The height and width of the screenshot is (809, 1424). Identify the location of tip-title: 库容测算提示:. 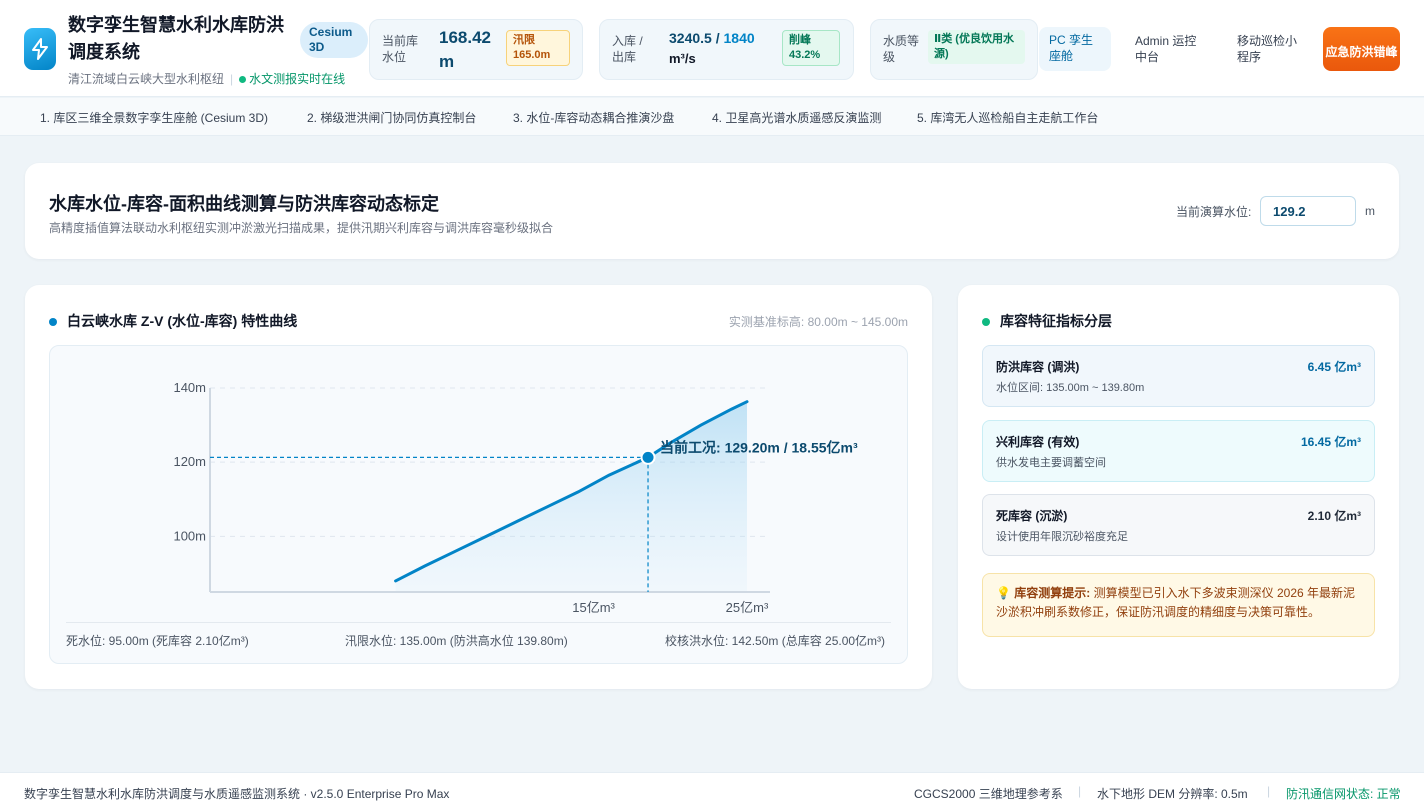
(1052, 593).